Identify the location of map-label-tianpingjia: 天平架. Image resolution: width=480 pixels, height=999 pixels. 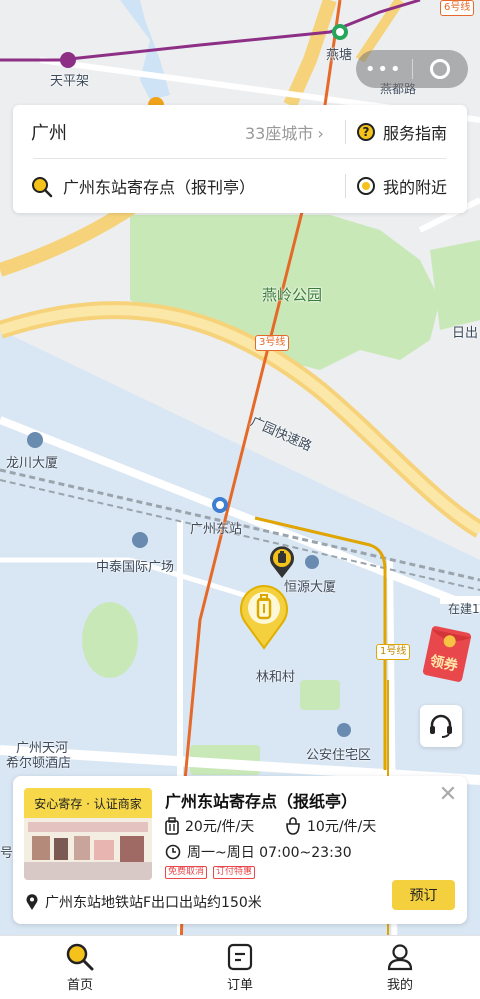
(70, 81).